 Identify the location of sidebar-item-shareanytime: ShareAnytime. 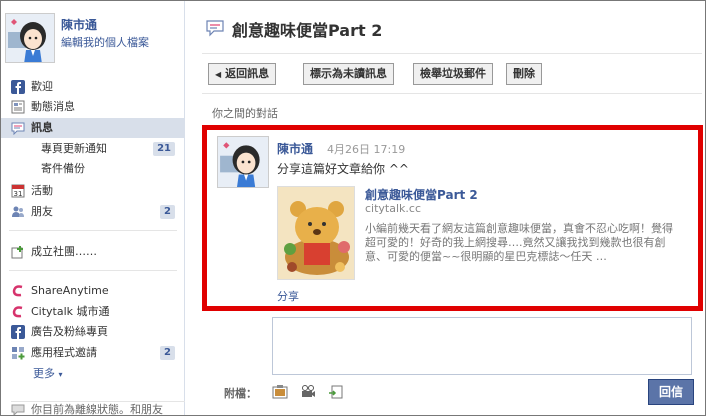
(93, 291).